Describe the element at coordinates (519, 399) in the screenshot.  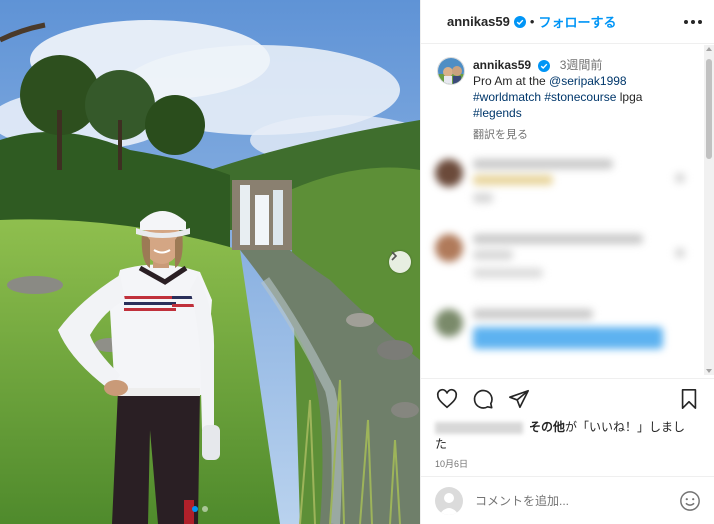
I see `share-icon` at that location.